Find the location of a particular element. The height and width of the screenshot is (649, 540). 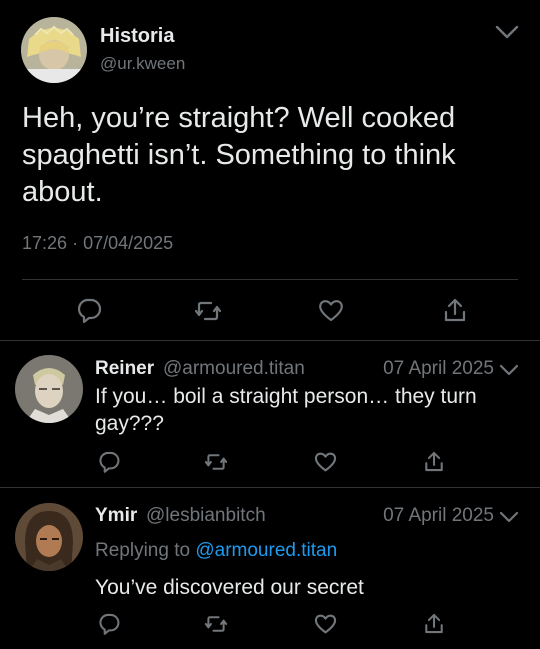

replying-to: Replying to @armoured.titan is located at coordinates (216, 551).